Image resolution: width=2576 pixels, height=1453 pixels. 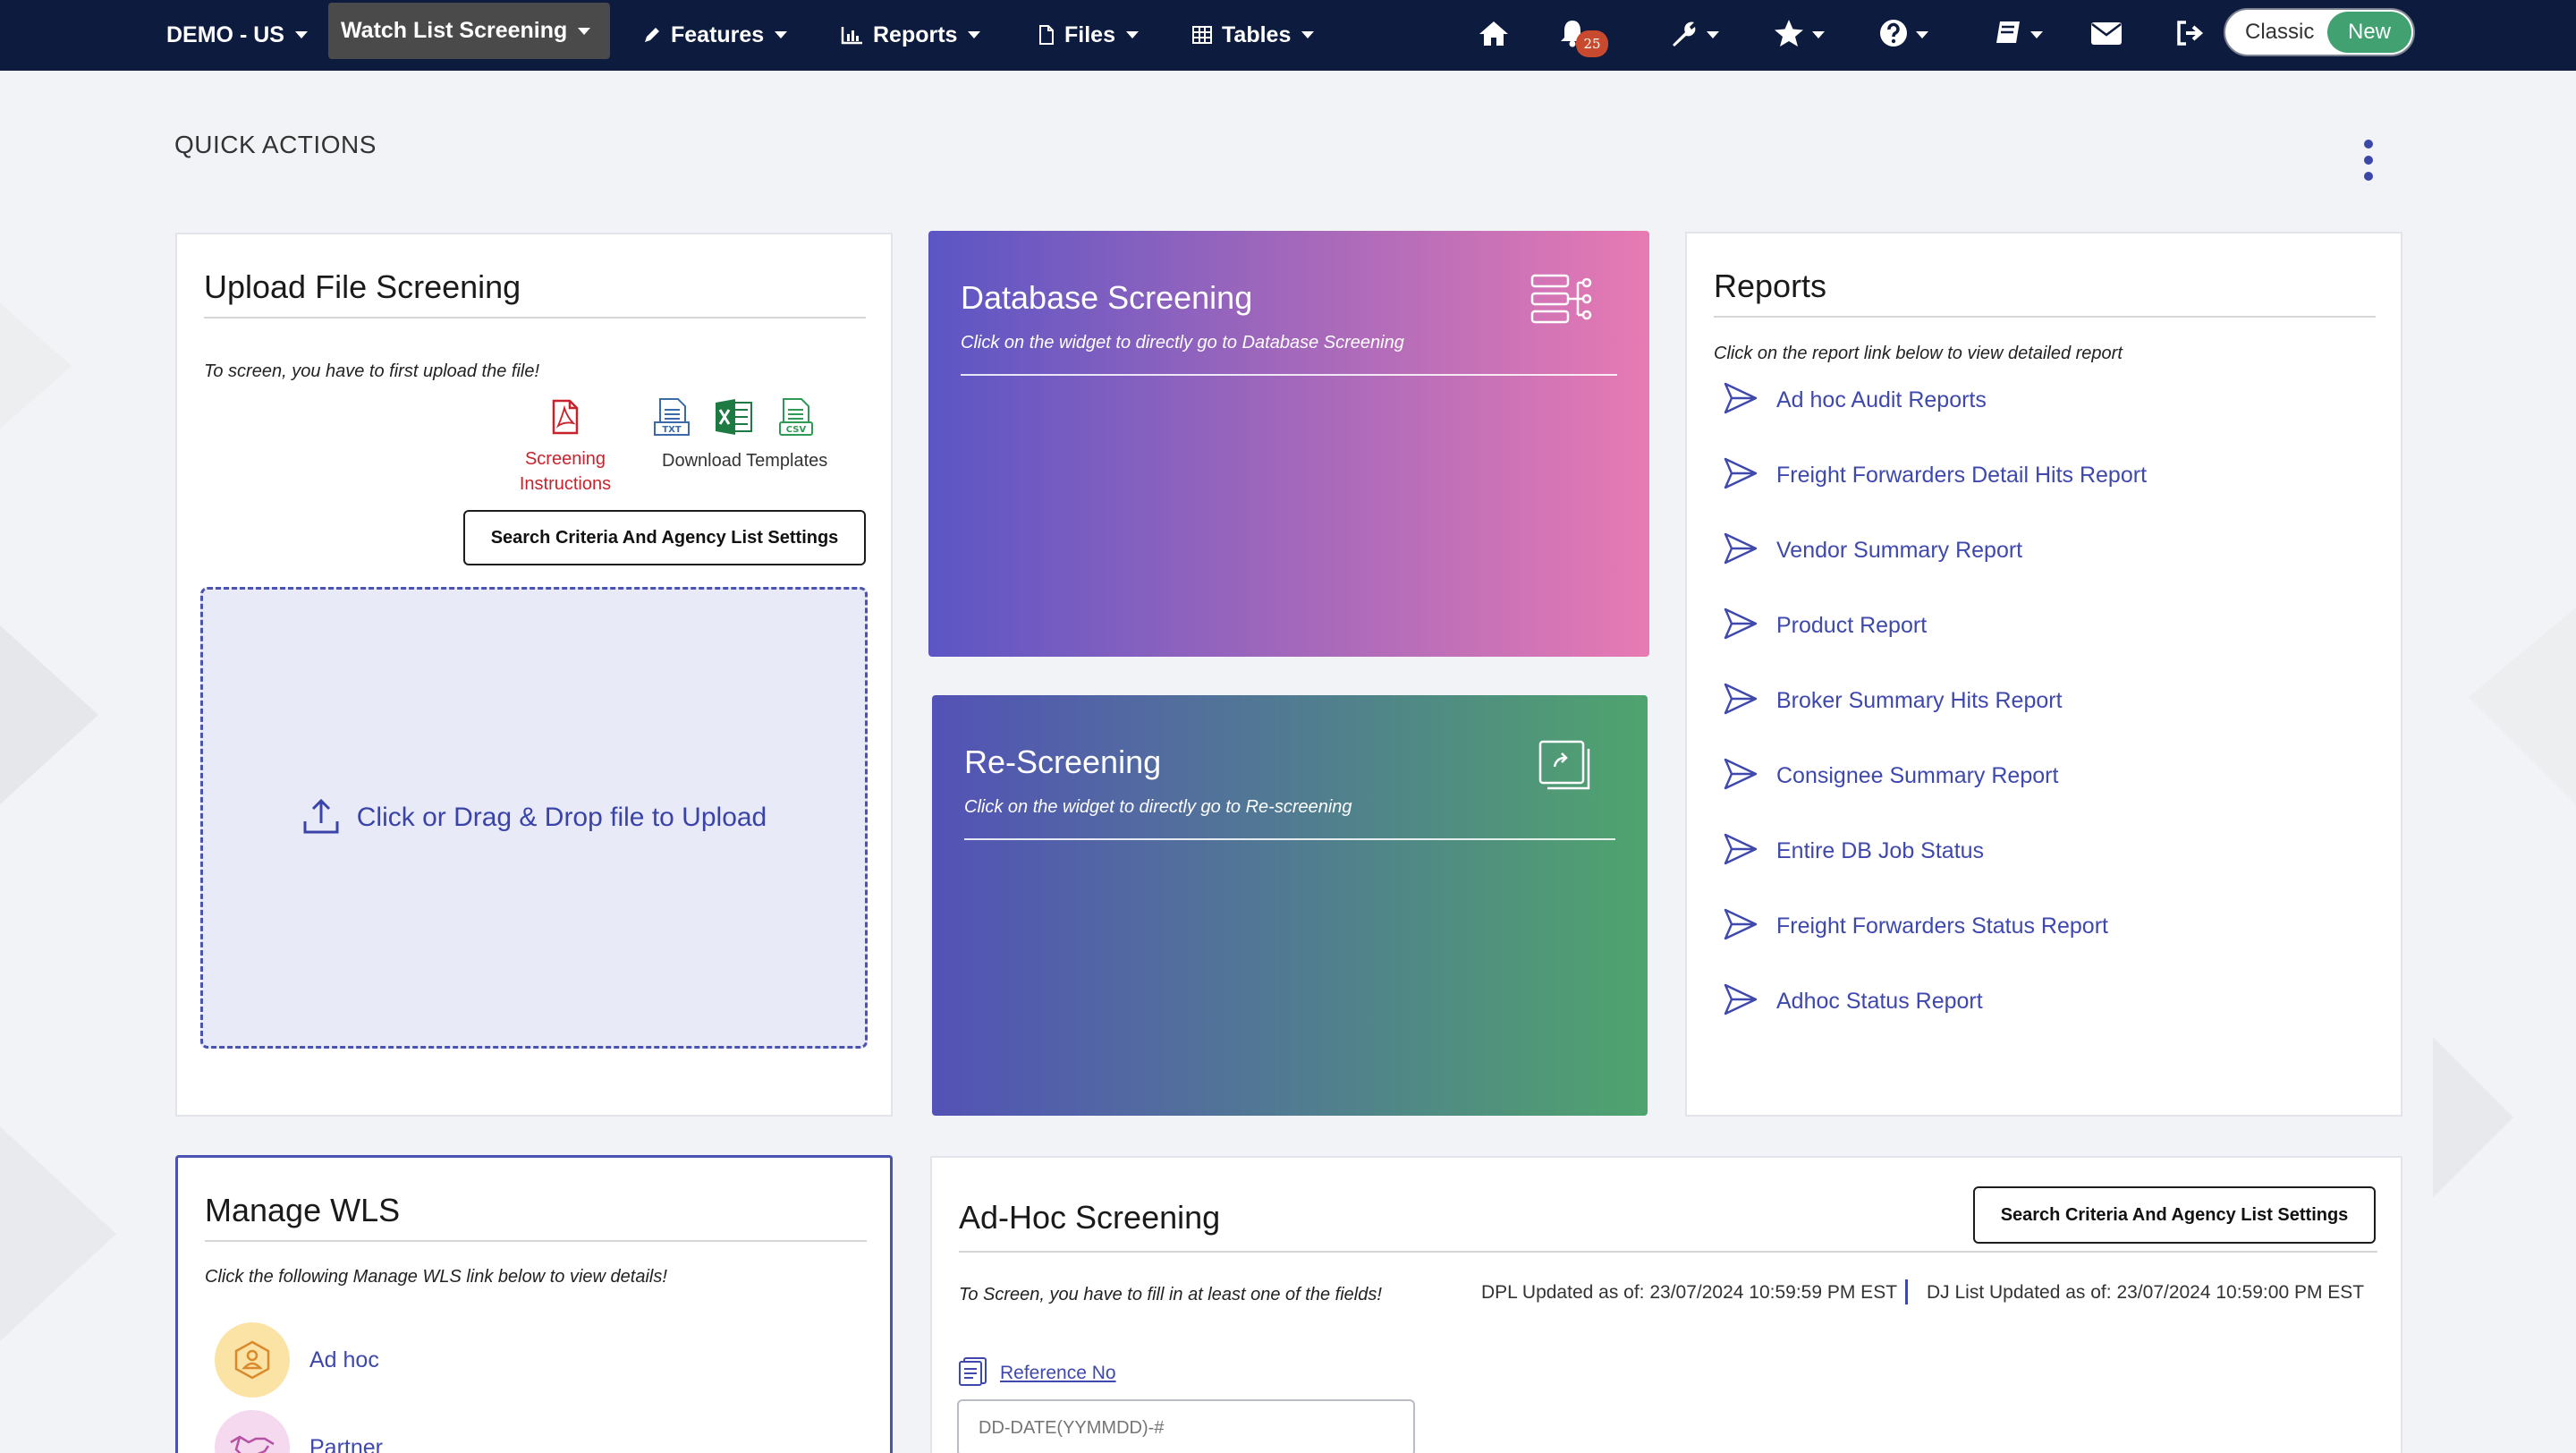 I want to click on reports-title: Reports, so click(x=1770, y=286).